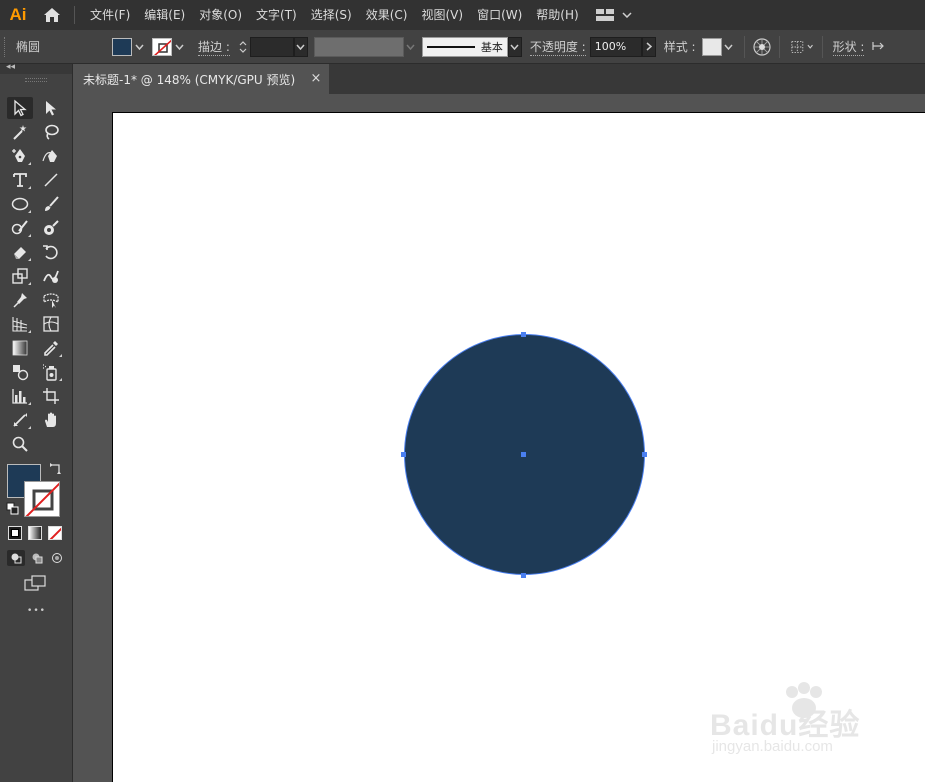 The width and height of the screenshot is (925, 782). I want to click on draw-normal-button, so click(16, 558).